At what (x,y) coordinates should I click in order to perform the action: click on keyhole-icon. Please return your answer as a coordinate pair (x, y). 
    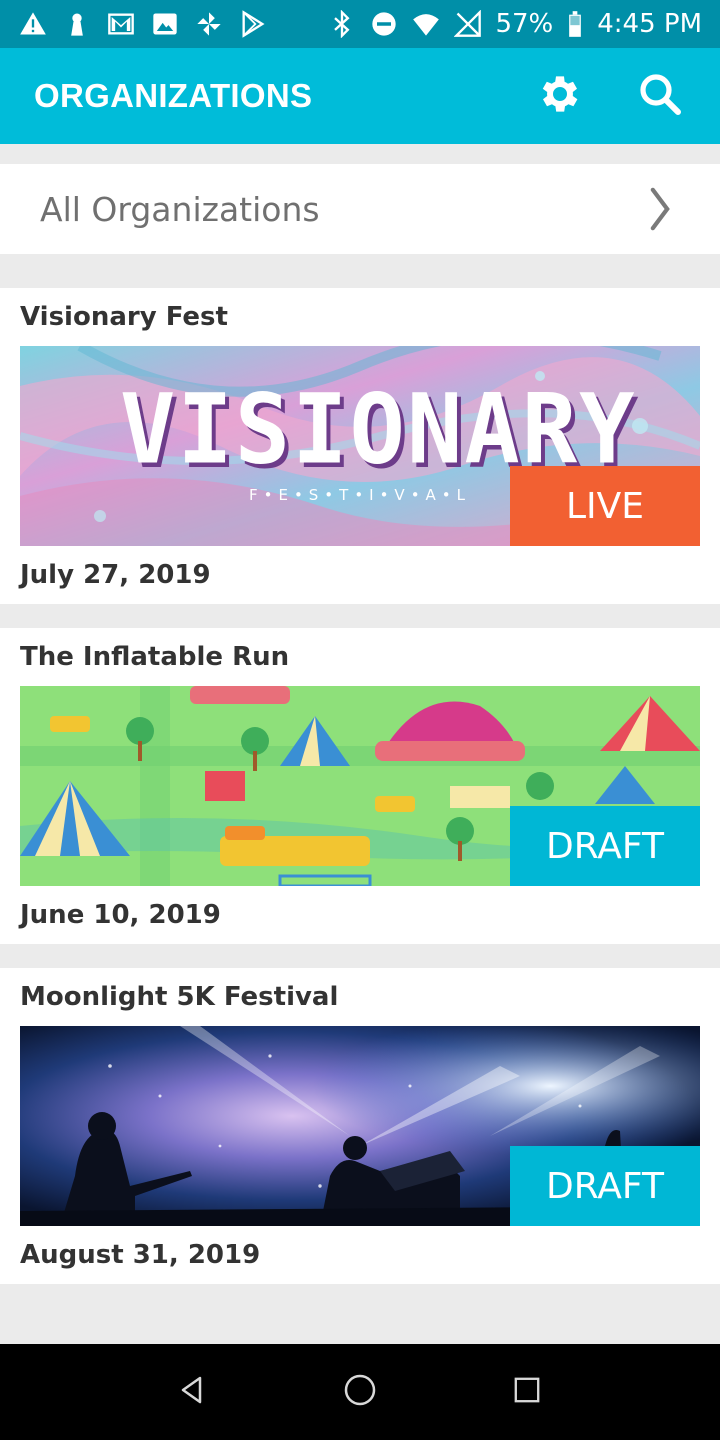
    Looking at the image, I should click on (77, 24).